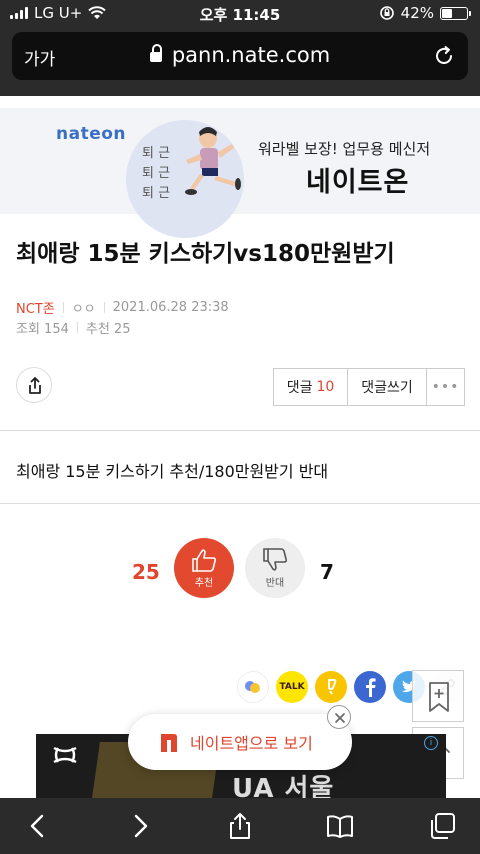 This screenshot has height=854, width=480. Describe the element at coordinates (417, 13) in the screenshot. I see `battery-percent: 42%` at that location.